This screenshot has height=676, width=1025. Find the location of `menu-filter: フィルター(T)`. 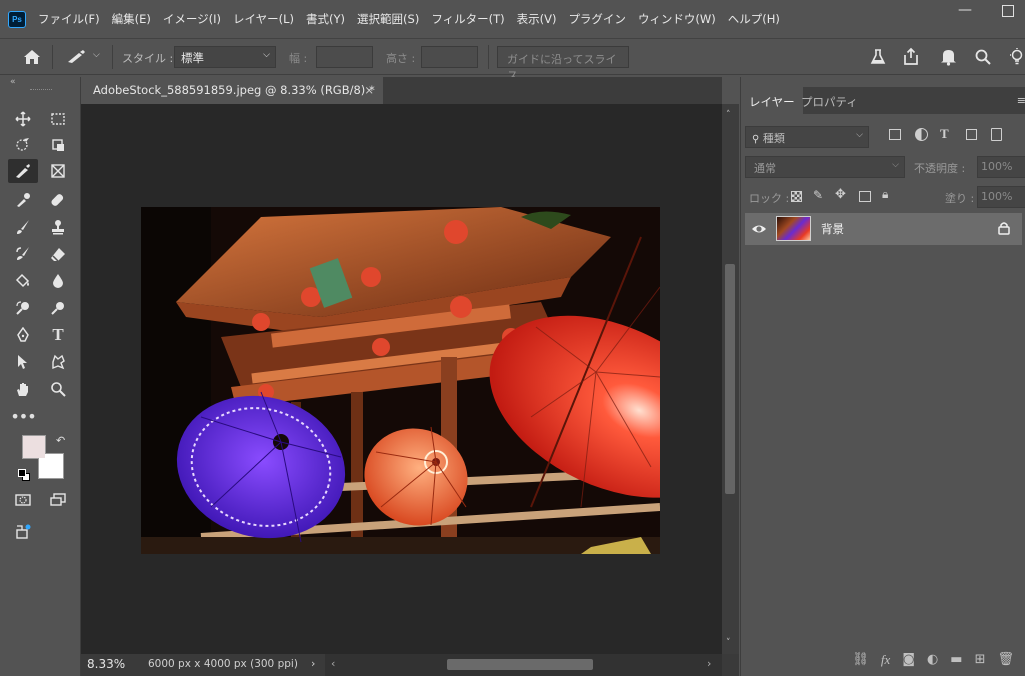

menu-filter: フィルター(T) is located at coordinates (467, 19).